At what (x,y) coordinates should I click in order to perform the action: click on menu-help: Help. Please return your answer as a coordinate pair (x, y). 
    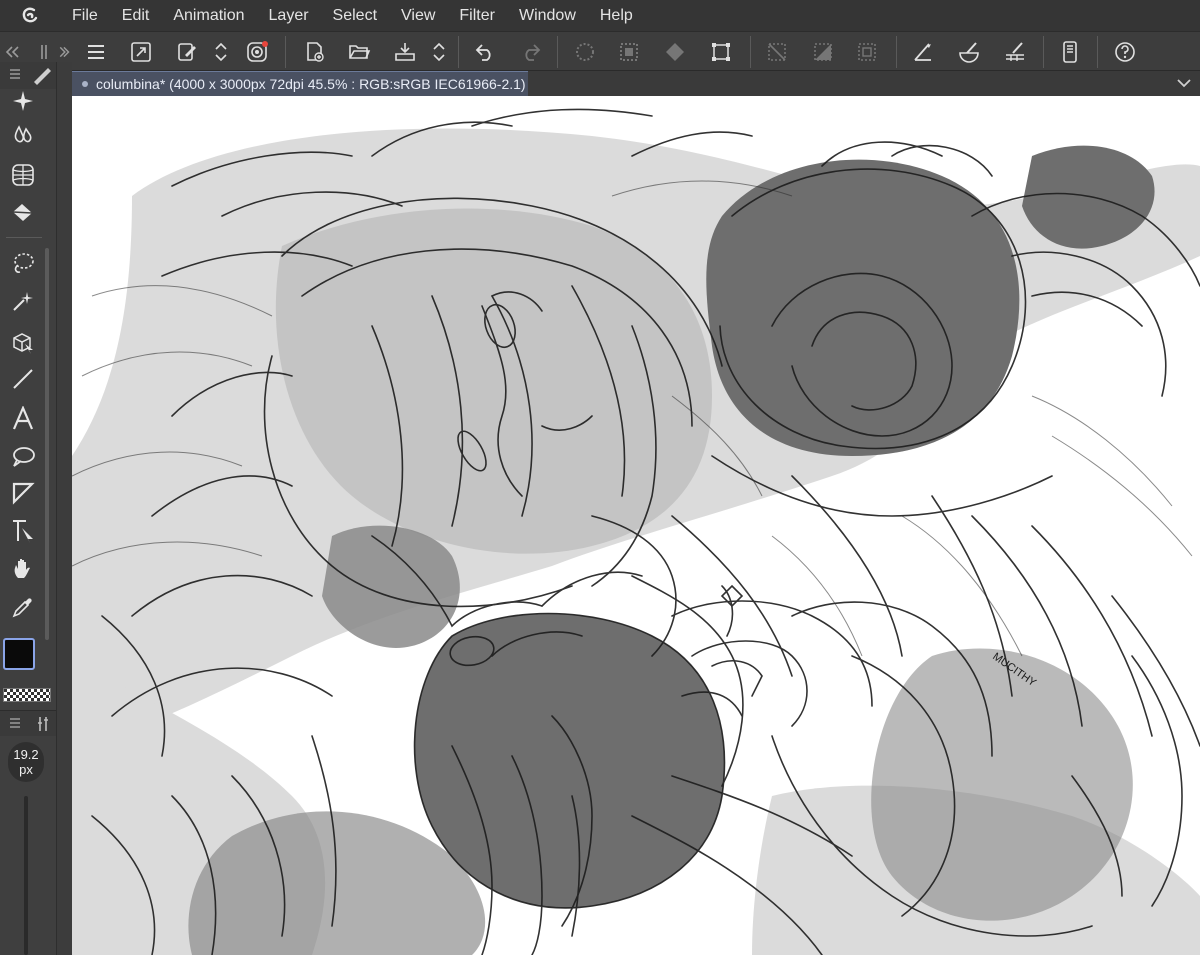
    Looking at the image, I should click on (616, 15).